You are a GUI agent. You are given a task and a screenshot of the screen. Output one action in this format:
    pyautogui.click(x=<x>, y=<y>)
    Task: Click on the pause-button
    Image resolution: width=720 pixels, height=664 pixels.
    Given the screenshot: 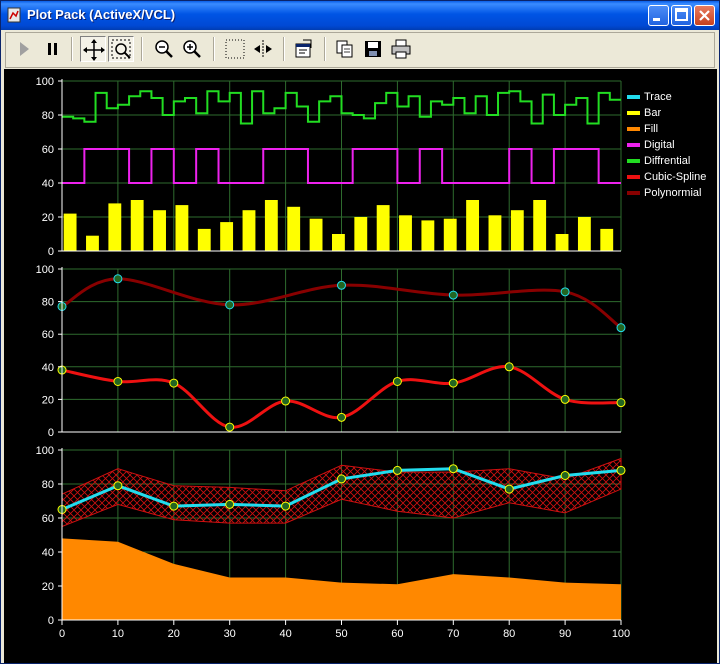 What is the action you would take?
    pyautogui.click(x=52, y=49)
    